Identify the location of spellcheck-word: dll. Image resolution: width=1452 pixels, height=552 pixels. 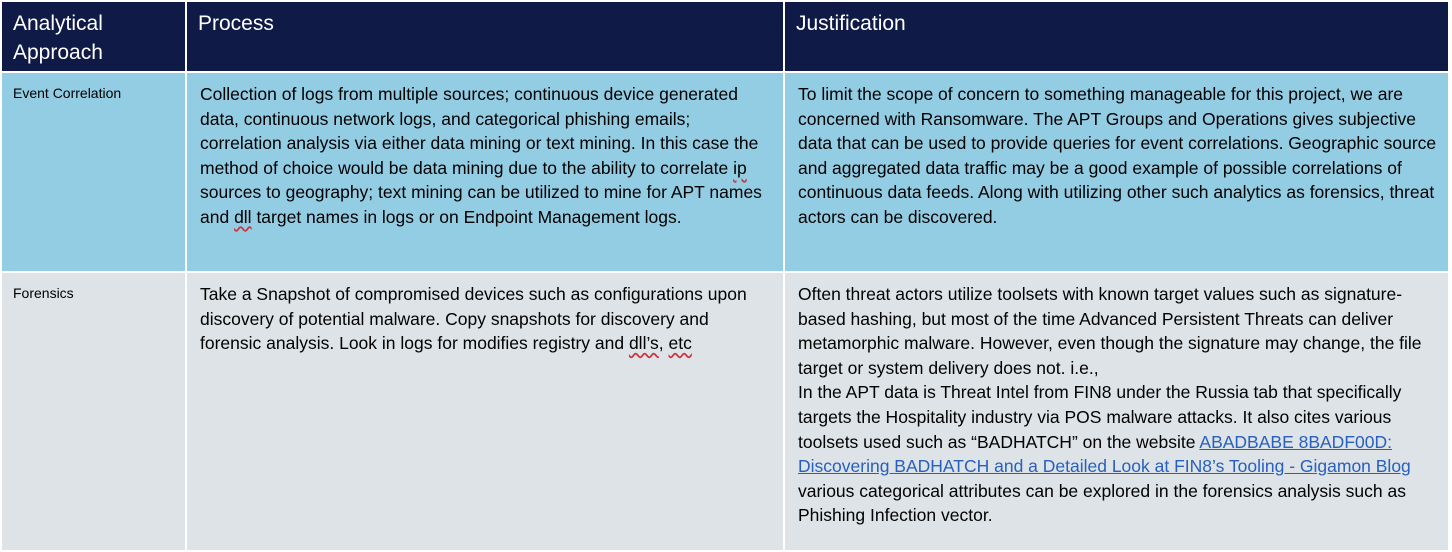
(243, 217).